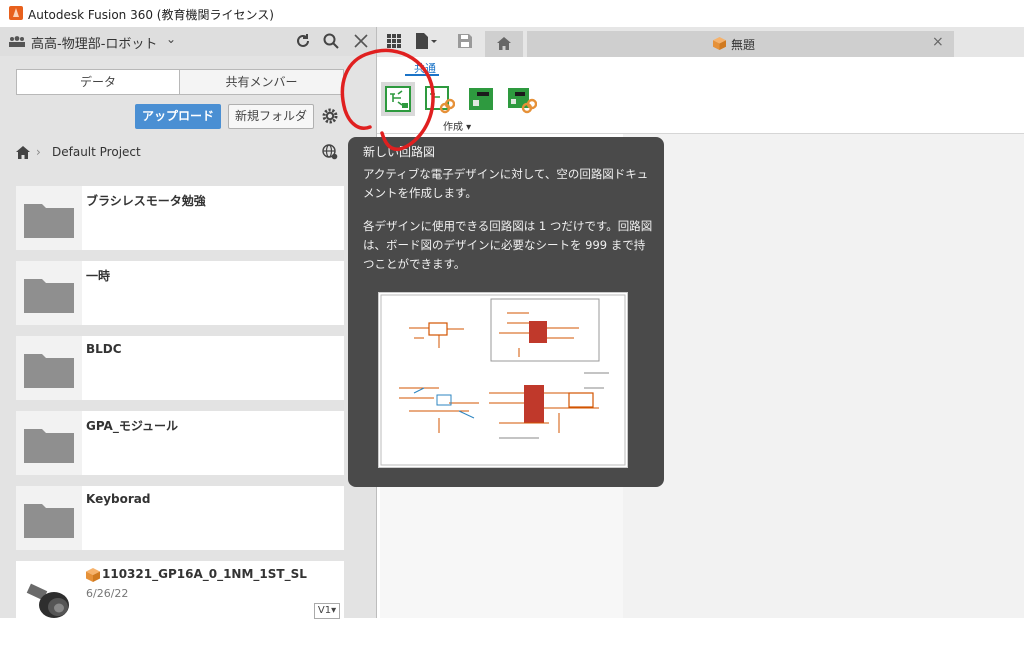 This screenshot has width=1024, height=645. I want to click on close-icon, so click(361, 41).